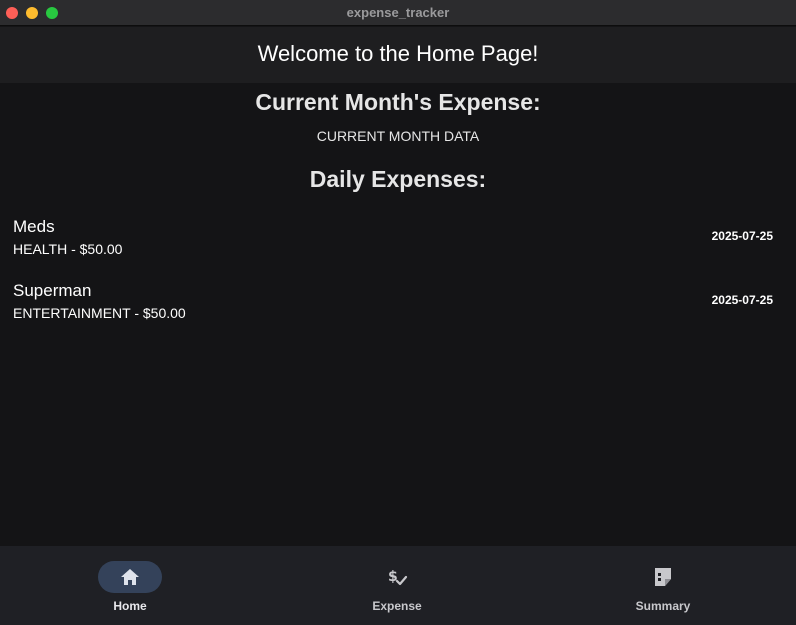 Image resolution: width=796 pixels, height=625 pixels. What do you see at coordinates (130, 606) in the screenshot?
I see `nav-label-home: Home` at bounding box center [130, 606].